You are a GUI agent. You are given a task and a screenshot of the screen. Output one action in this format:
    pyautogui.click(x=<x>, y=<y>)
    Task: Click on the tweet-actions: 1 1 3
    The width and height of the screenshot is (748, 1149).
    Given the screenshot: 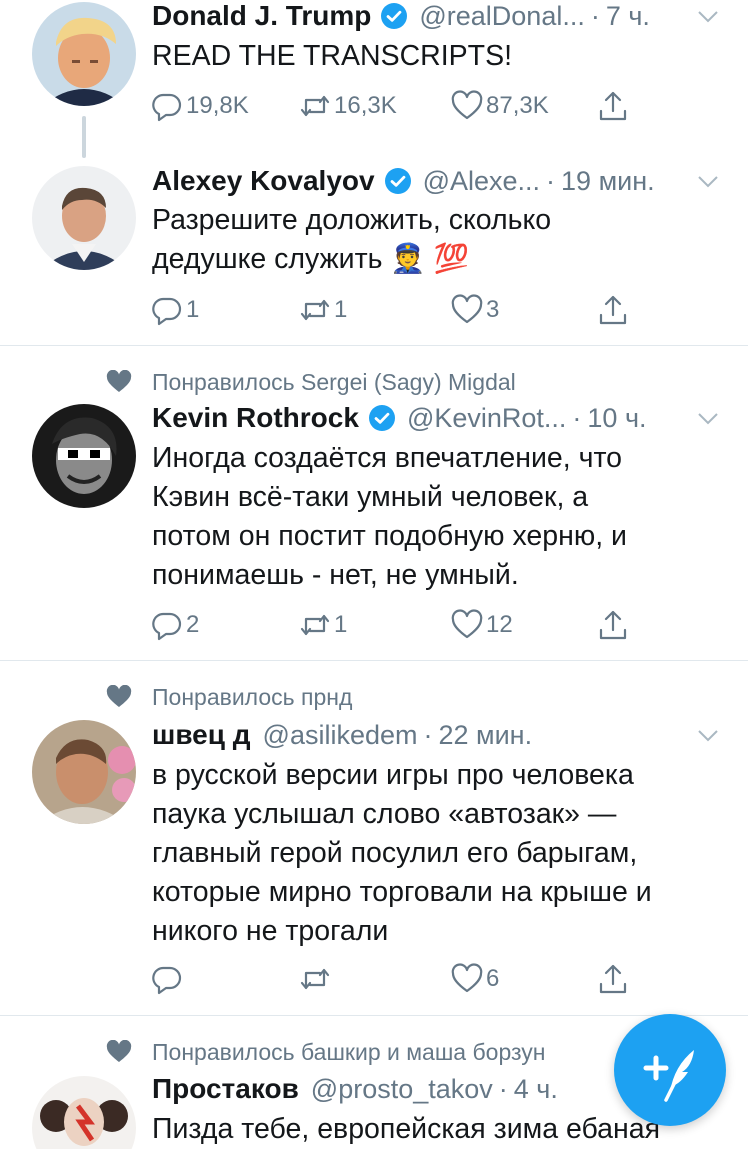 What is the action you would take?
    pyautogui.click(x=429, y=310)
    